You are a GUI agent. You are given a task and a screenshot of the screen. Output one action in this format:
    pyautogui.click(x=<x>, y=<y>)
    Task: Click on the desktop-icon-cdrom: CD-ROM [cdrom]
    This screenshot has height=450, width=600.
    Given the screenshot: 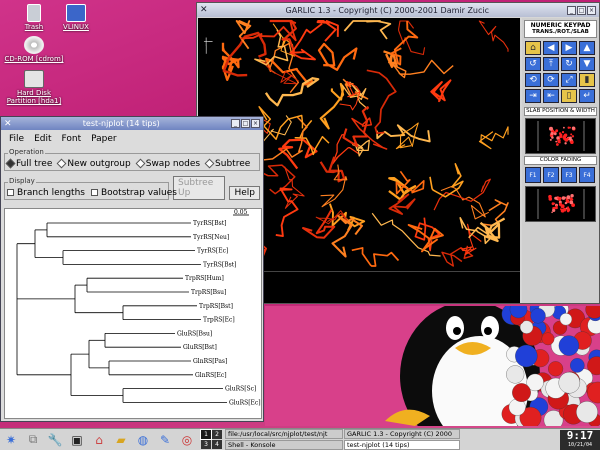 What is the action you would take?
    pyautogui.click(x=34, y=49)
    